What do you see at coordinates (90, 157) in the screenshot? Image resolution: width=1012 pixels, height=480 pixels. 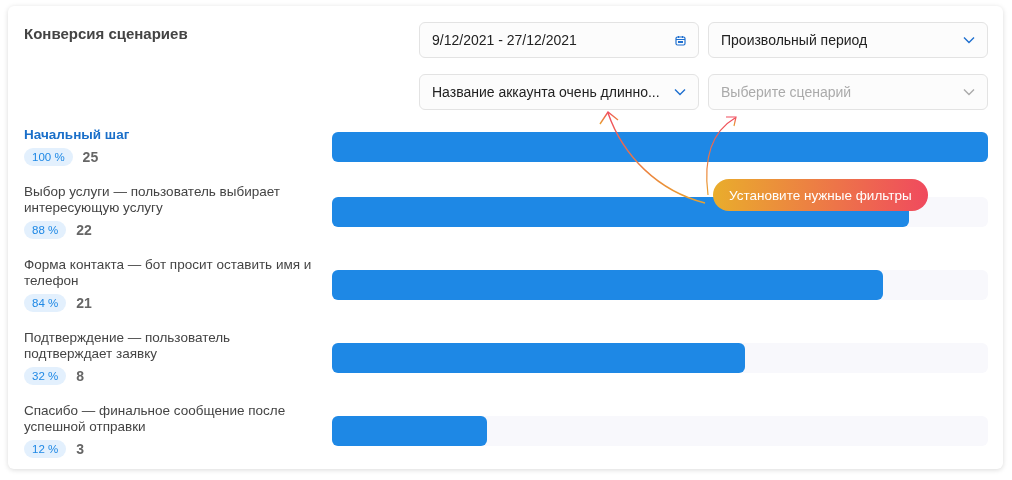 I see `step-count: 25` at bounding box center [90, 157].